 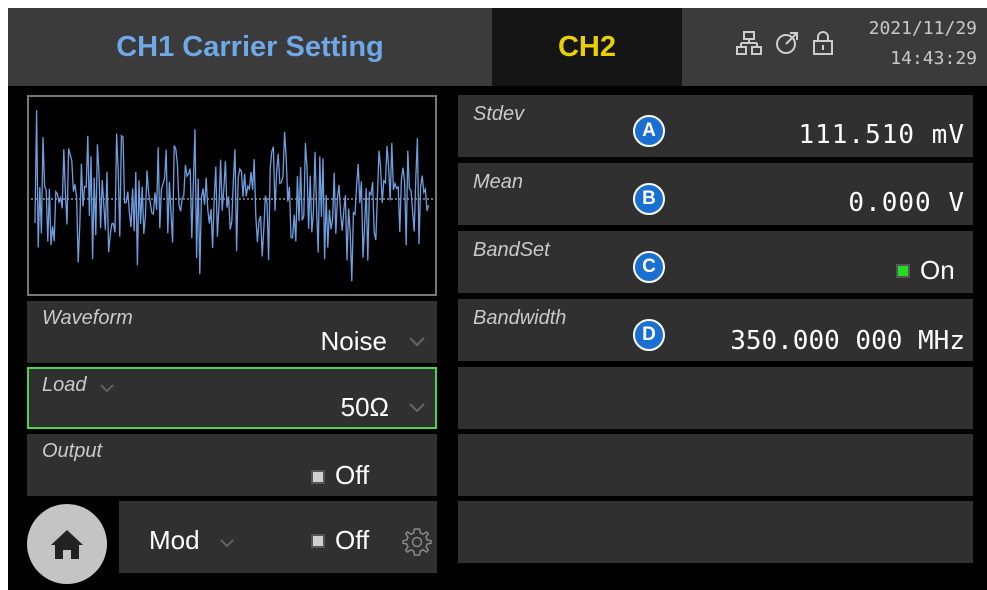 What do you see at coordinates (749, 43) in the screenshot?
I see `network-icon` at bounding box center [749, 43].